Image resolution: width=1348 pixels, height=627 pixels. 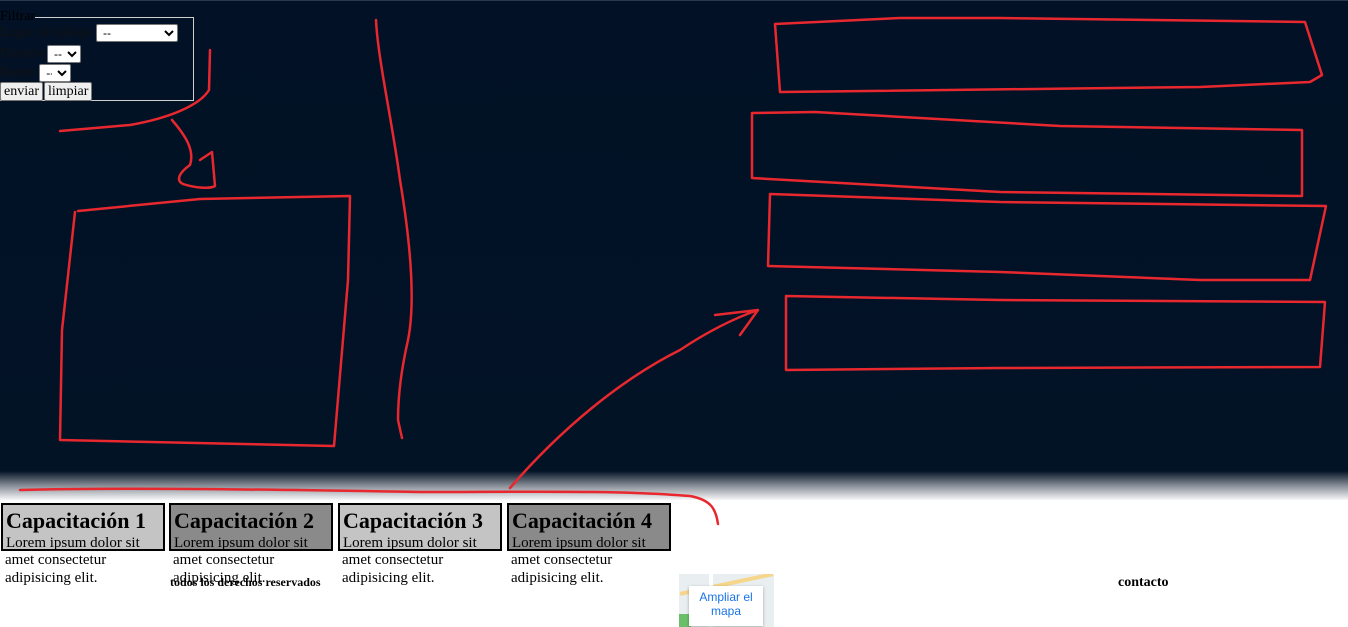 What do you see at coordinates (1143, 583) in the screenshot?
I see `contact-link: contacto` at bounding box center [1143, 583].